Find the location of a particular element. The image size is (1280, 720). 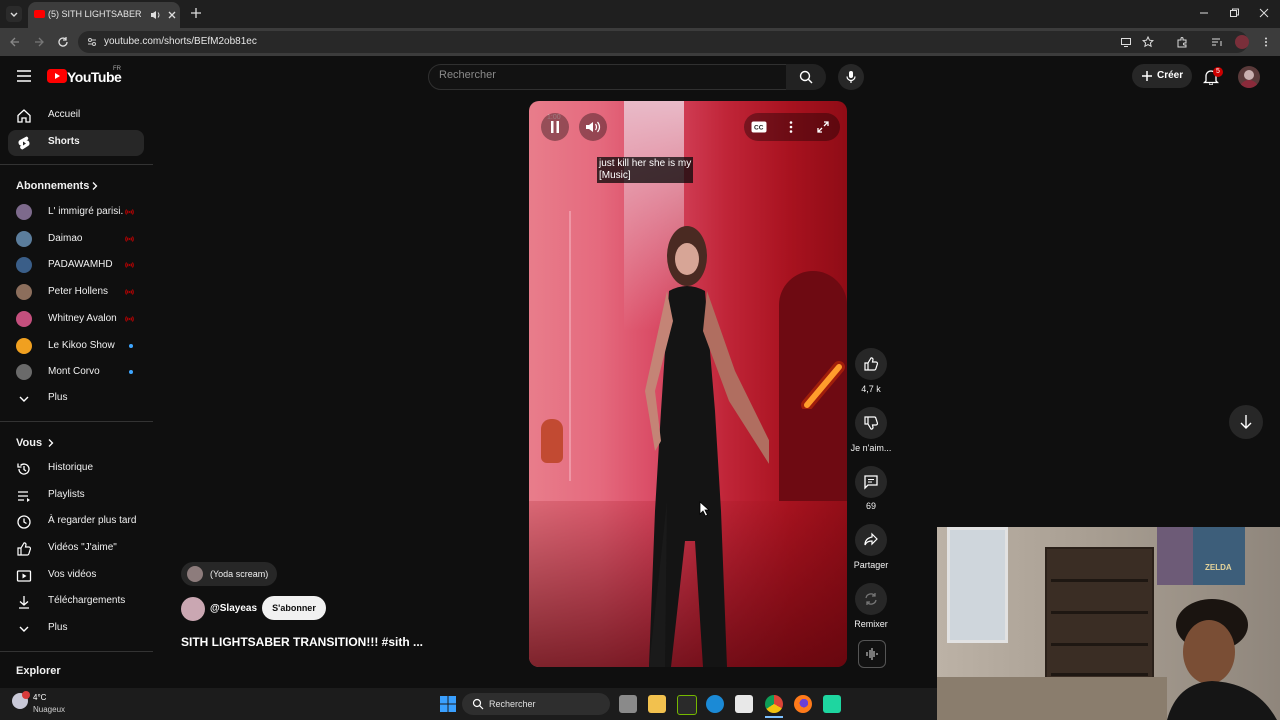

weather-description: Nuageux is located at coordinates (49, 709).